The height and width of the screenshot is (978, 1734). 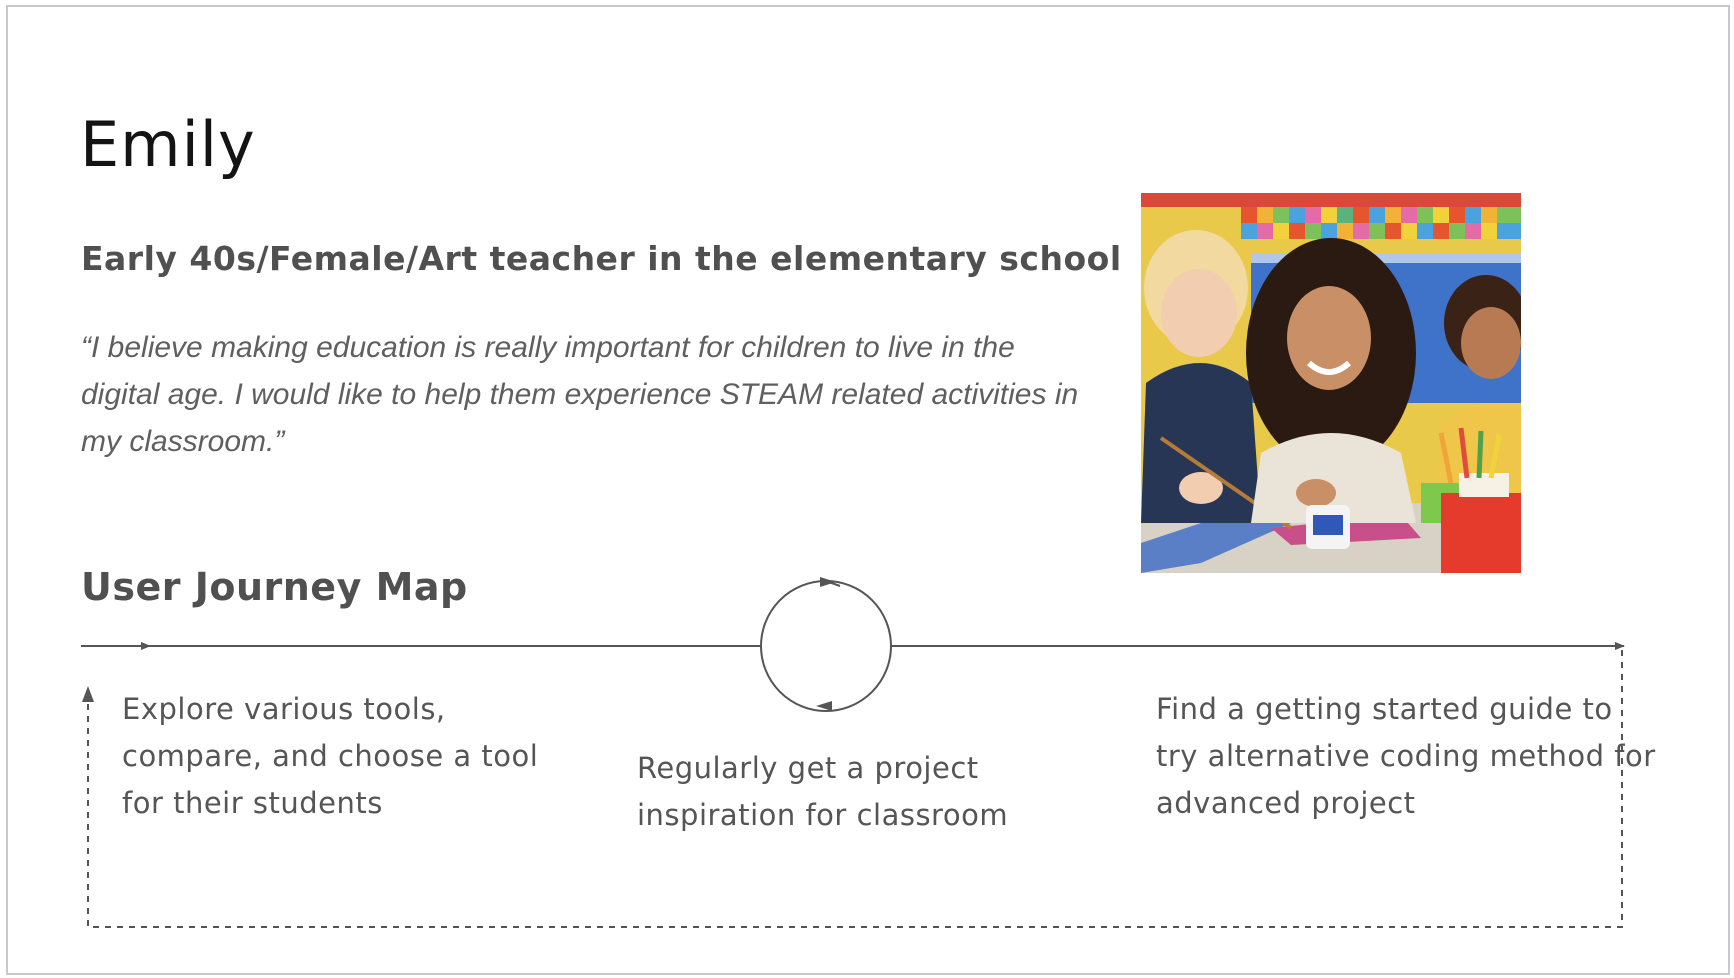 I want to click on return-arrowhead, so click(x=88, y=694).